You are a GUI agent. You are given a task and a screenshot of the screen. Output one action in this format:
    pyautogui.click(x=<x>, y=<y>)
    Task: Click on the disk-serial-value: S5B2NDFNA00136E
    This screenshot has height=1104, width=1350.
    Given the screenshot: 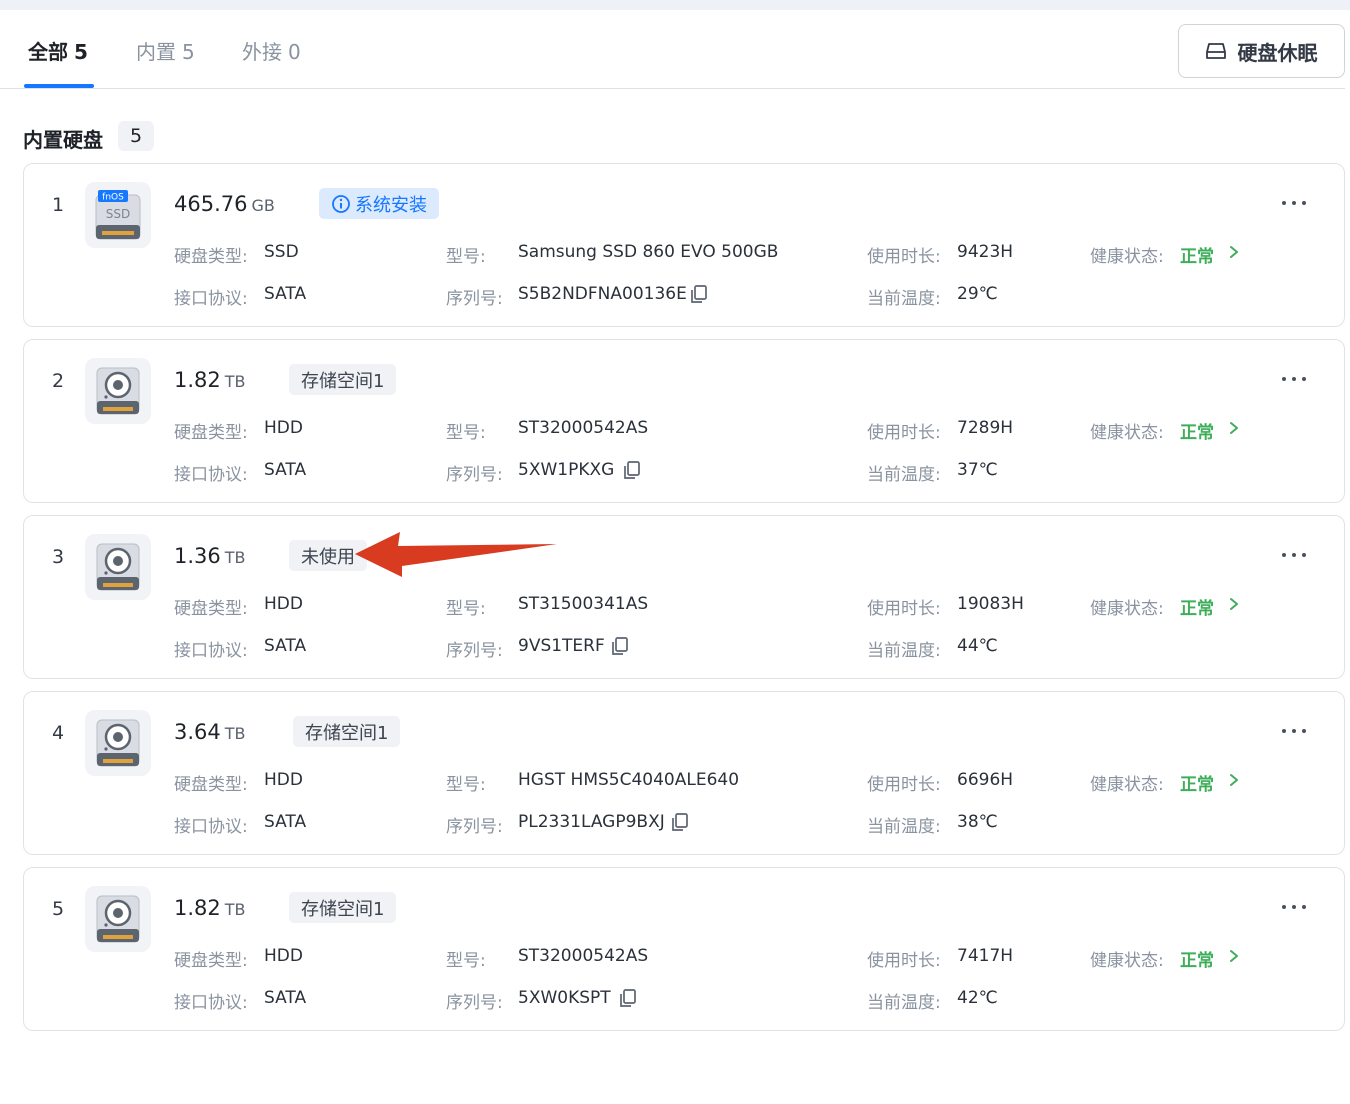 What is the action you would take?
    pyautogui.click(x=602, y=294)
    